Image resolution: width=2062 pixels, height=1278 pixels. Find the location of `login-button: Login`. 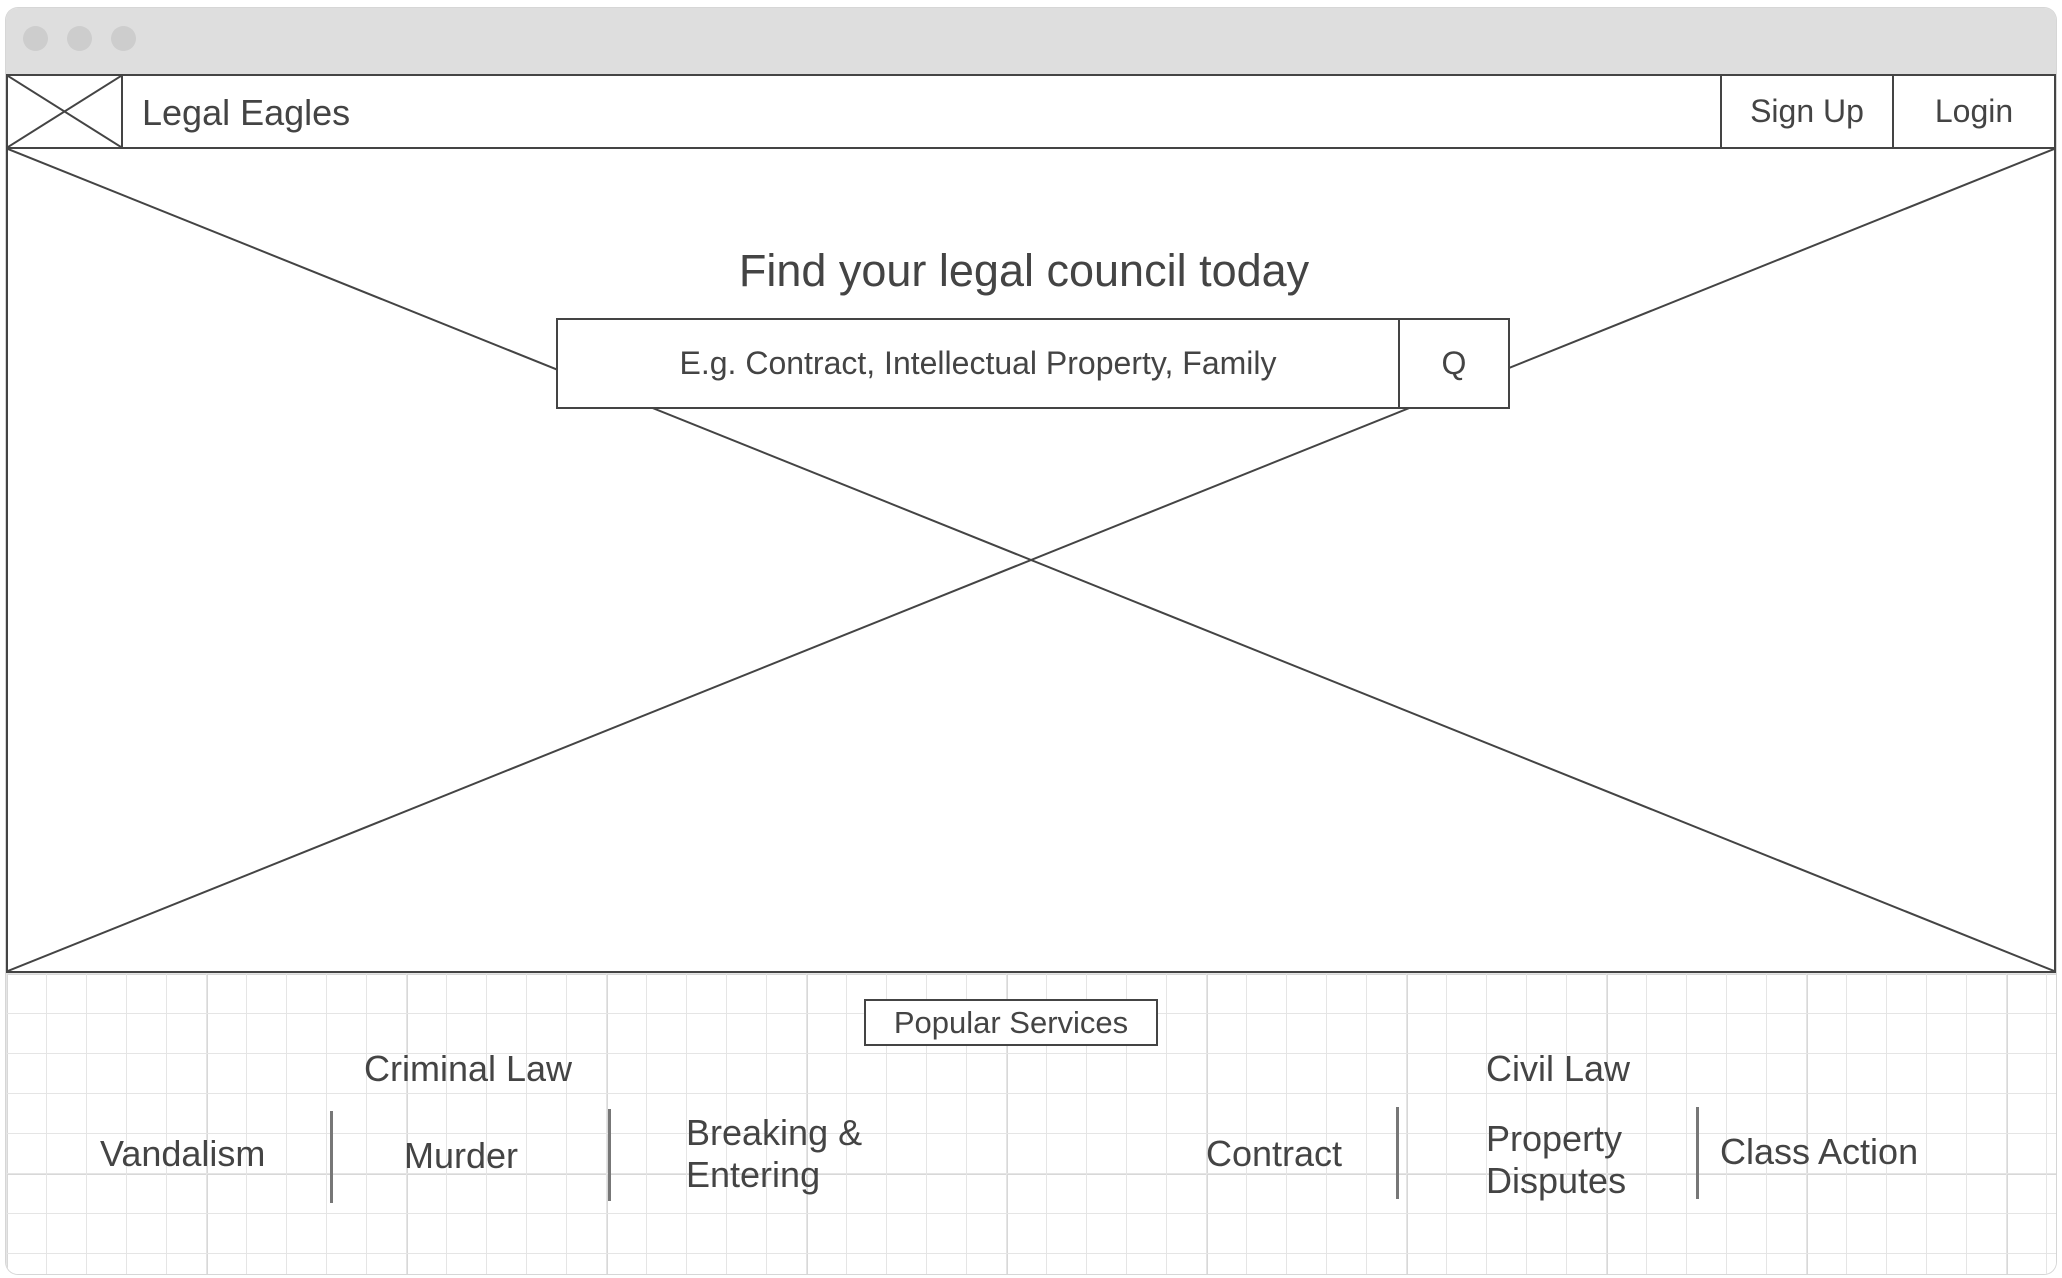

login-button: Login is located at coordinates (1973, 111).